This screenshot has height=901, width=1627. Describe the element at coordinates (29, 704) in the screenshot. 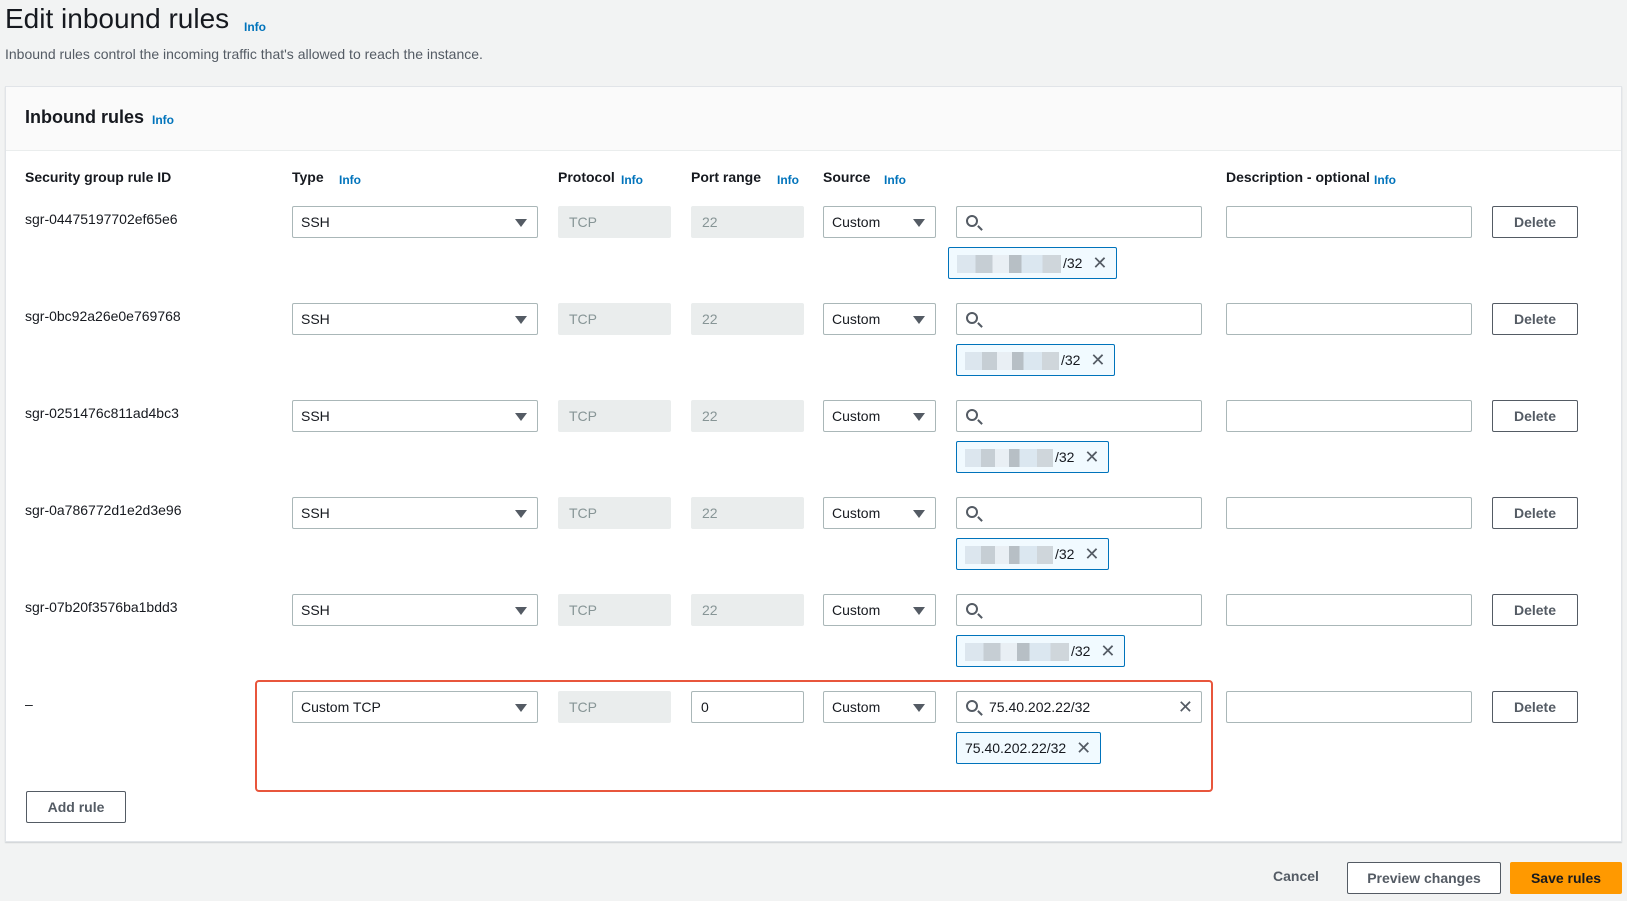

I see `rule-id: –` at that location.